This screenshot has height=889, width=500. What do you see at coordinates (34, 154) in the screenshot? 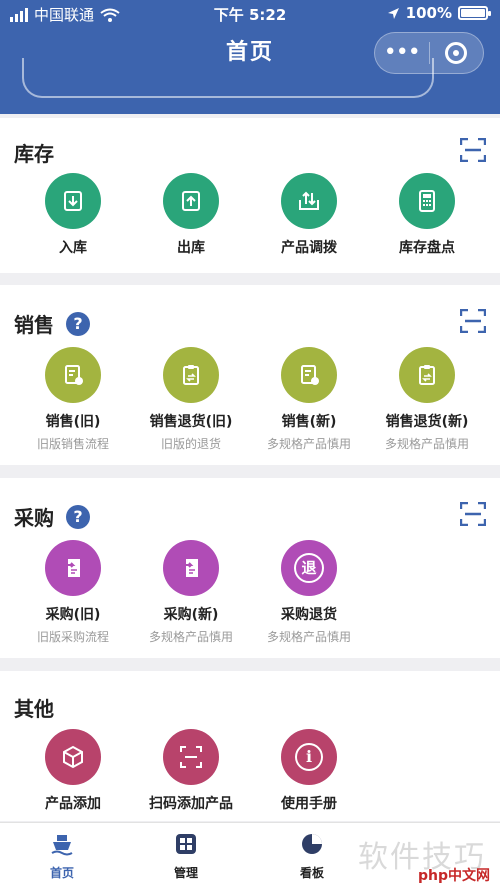
I see `section-title-inventory: 库存` at bounding box center [34, 154].